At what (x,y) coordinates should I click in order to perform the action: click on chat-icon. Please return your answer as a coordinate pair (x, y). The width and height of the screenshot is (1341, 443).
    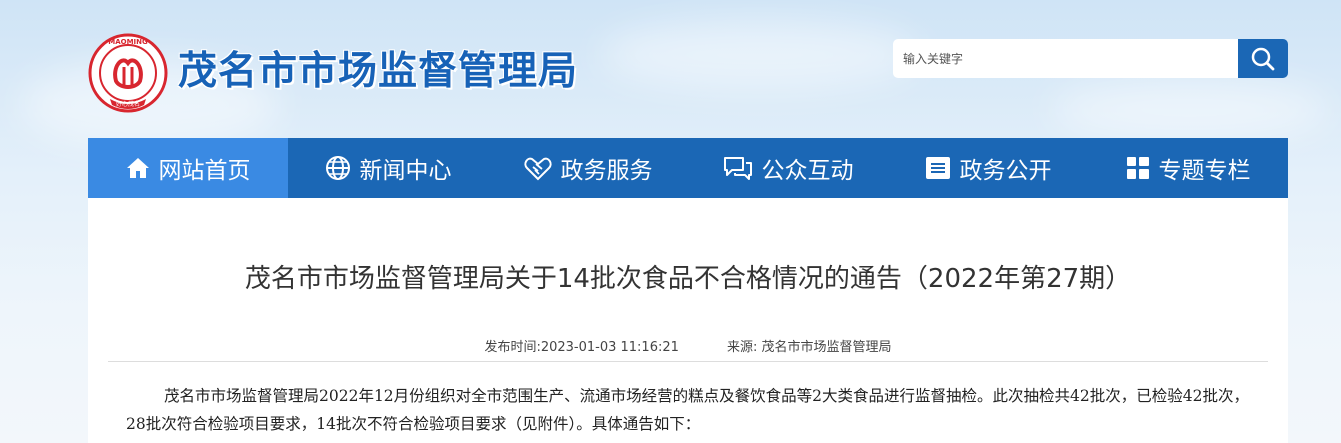
    Looking at the image, I should click on (738, 168).